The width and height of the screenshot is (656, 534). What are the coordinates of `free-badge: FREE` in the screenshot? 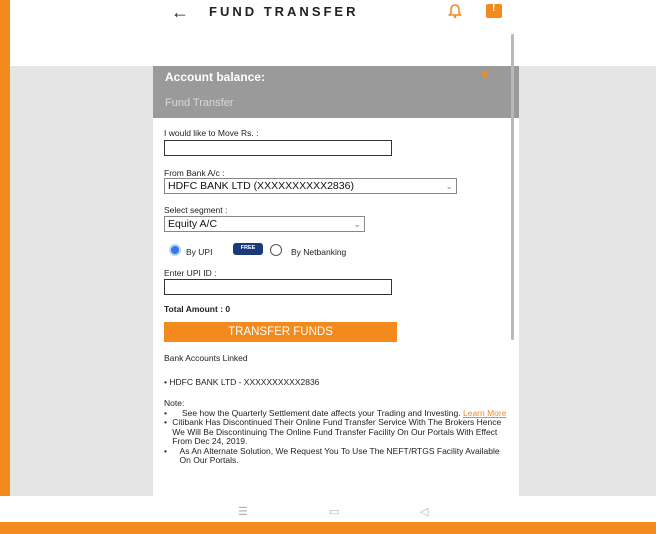 It's located at (248, 249).